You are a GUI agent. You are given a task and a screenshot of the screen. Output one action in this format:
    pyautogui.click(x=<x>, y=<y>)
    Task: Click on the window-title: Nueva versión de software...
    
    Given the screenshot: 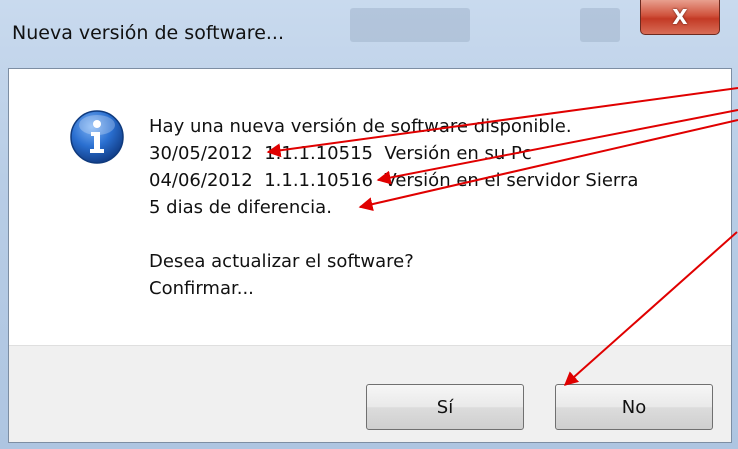 What is the action you would take?
    pyautogui.click(x=148, y=33)
    